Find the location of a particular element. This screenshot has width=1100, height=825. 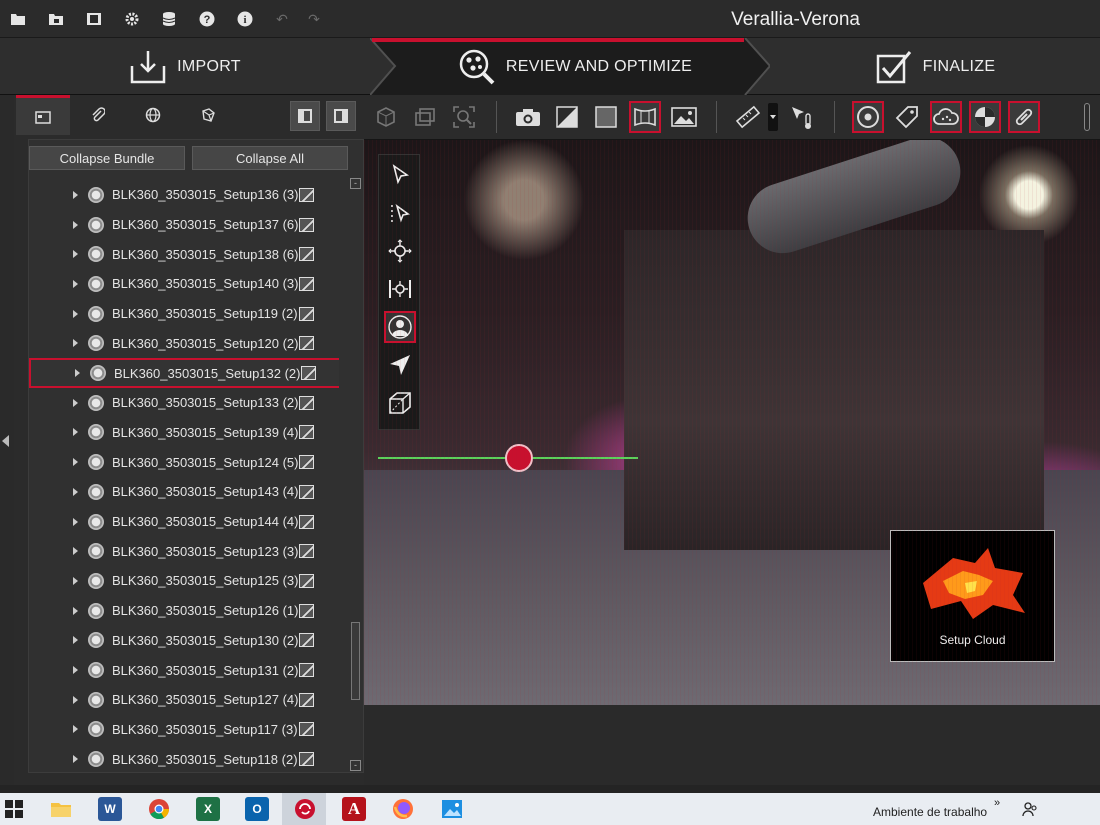

left-panel-collapse-handle is located at coordinates (7, 440).